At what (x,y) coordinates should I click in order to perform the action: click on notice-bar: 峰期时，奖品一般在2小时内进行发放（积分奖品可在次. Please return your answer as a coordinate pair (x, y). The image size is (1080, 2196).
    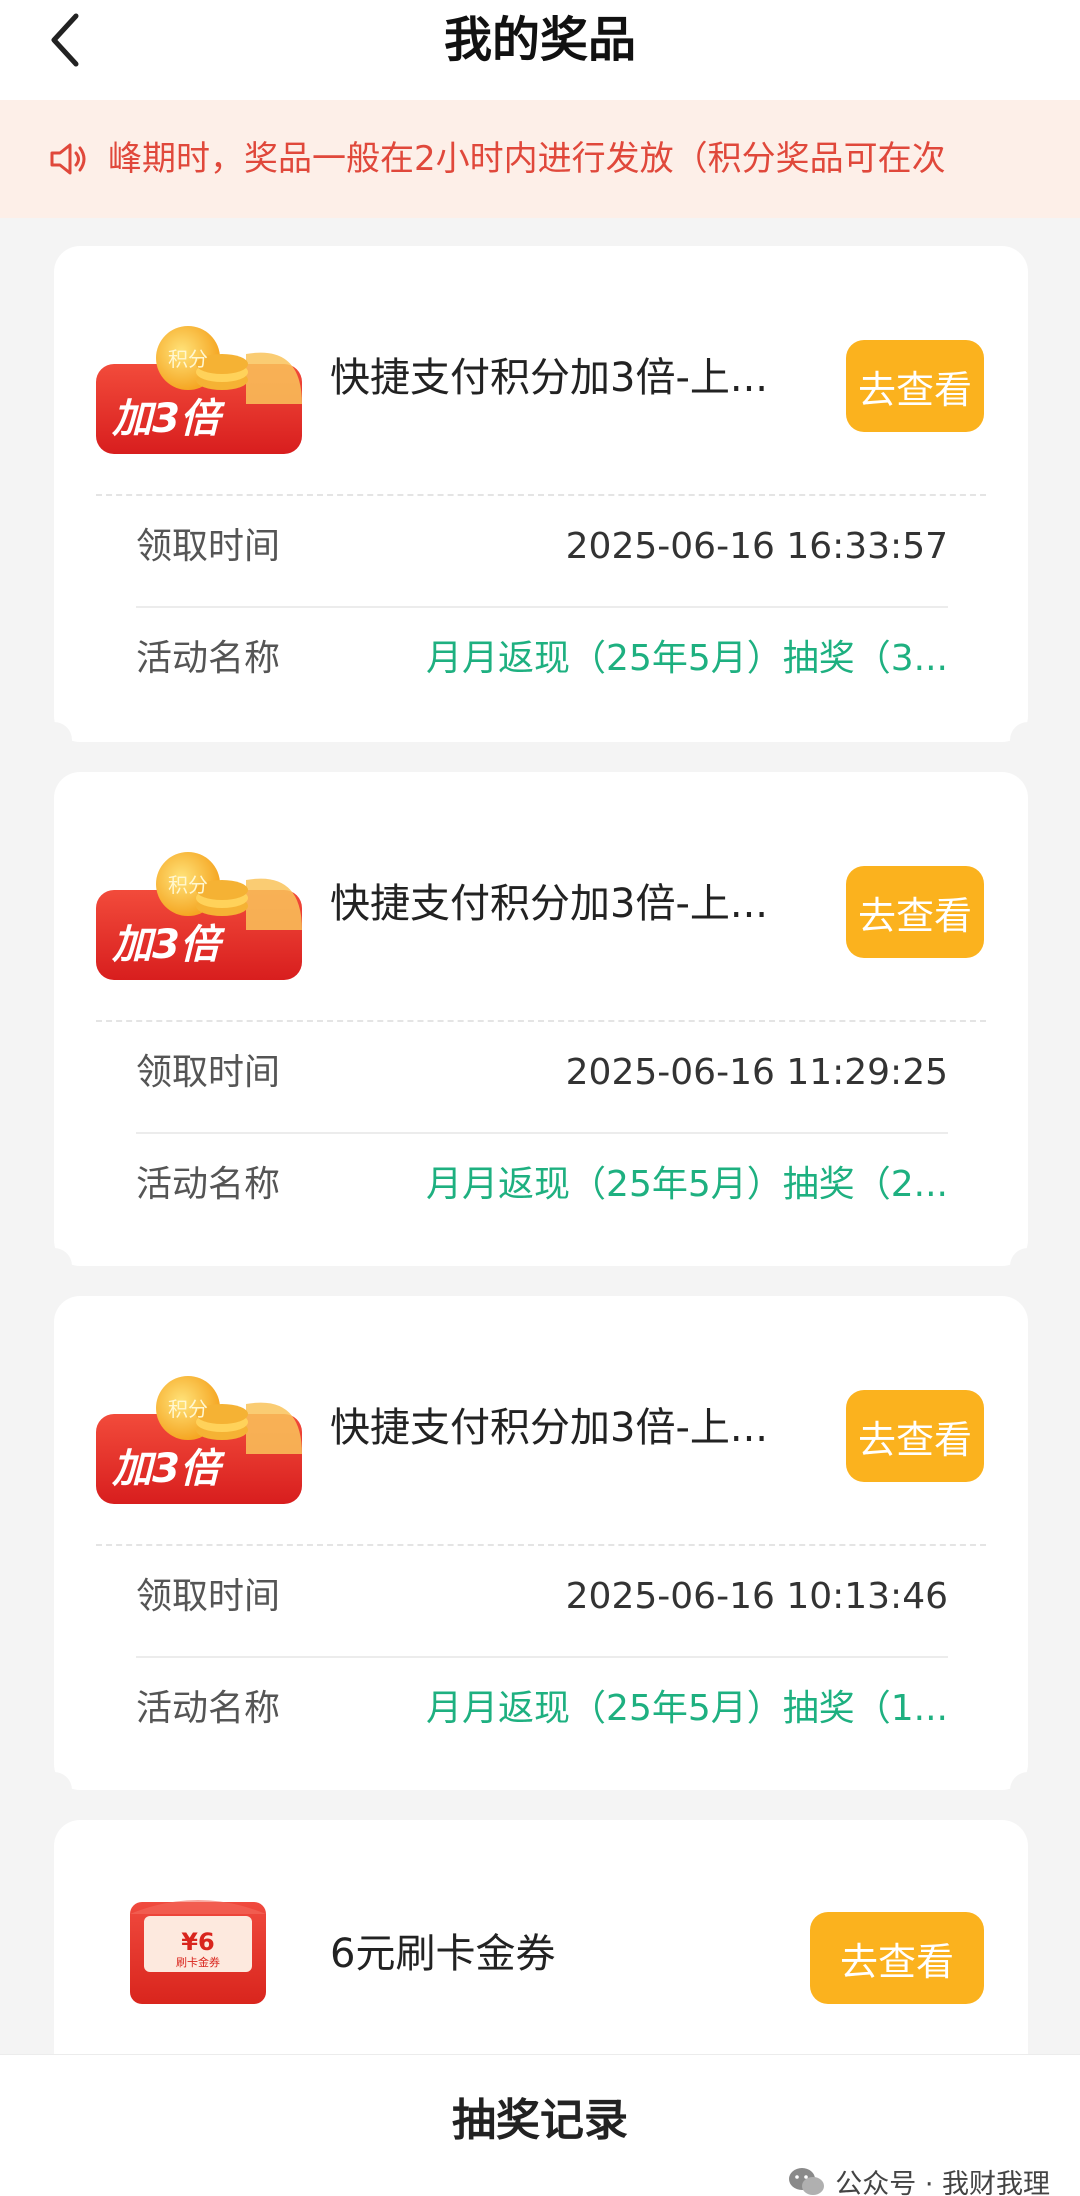
    Looking at the image, I should click on (540, 159).